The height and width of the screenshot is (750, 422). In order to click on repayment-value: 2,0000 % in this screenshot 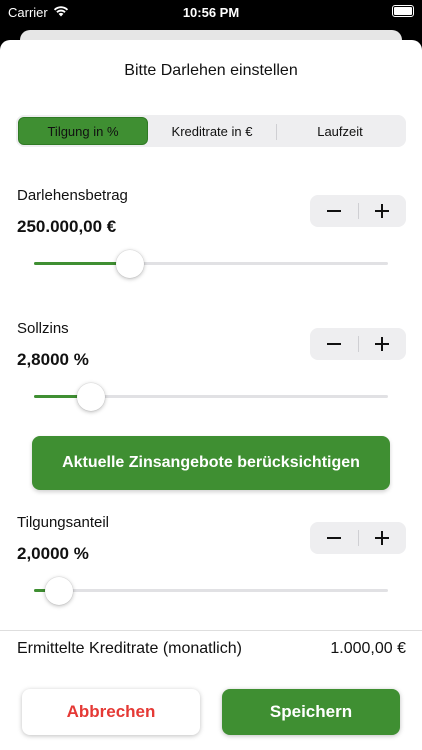, I will do `click(53, 553)`.